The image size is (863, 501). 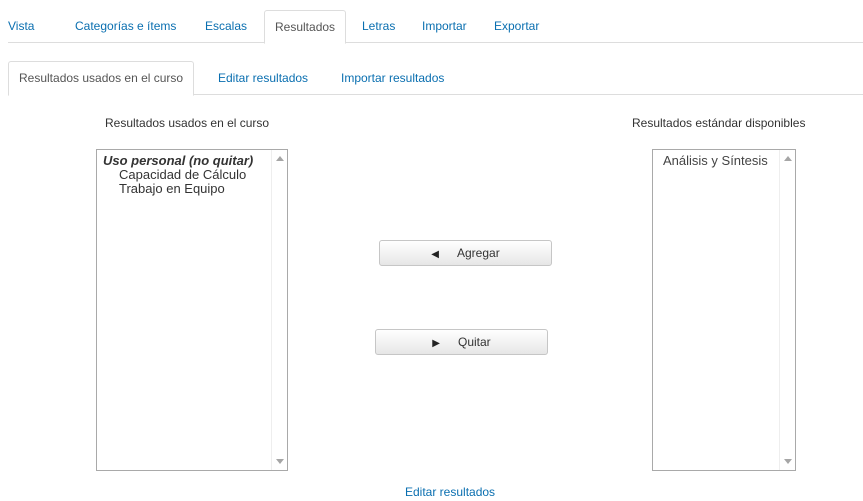 What do you see at coordinates (263, 78) in the screenshot?
I see `subtab-editar-resultados: Editar resultados` at bounding box center [263, 78].